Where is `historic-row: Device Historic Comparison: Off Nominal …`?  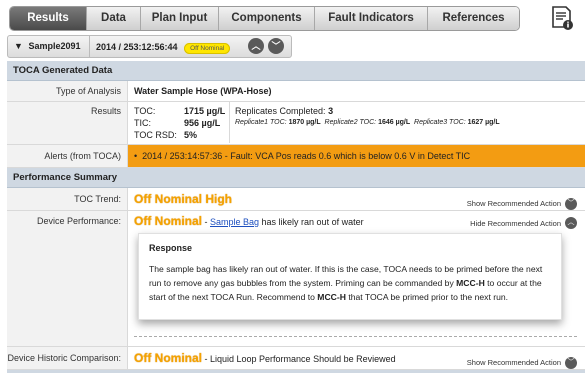
historic-row: Device Historic Comparison: Off Nominal … is located at coordinates (296, 358).